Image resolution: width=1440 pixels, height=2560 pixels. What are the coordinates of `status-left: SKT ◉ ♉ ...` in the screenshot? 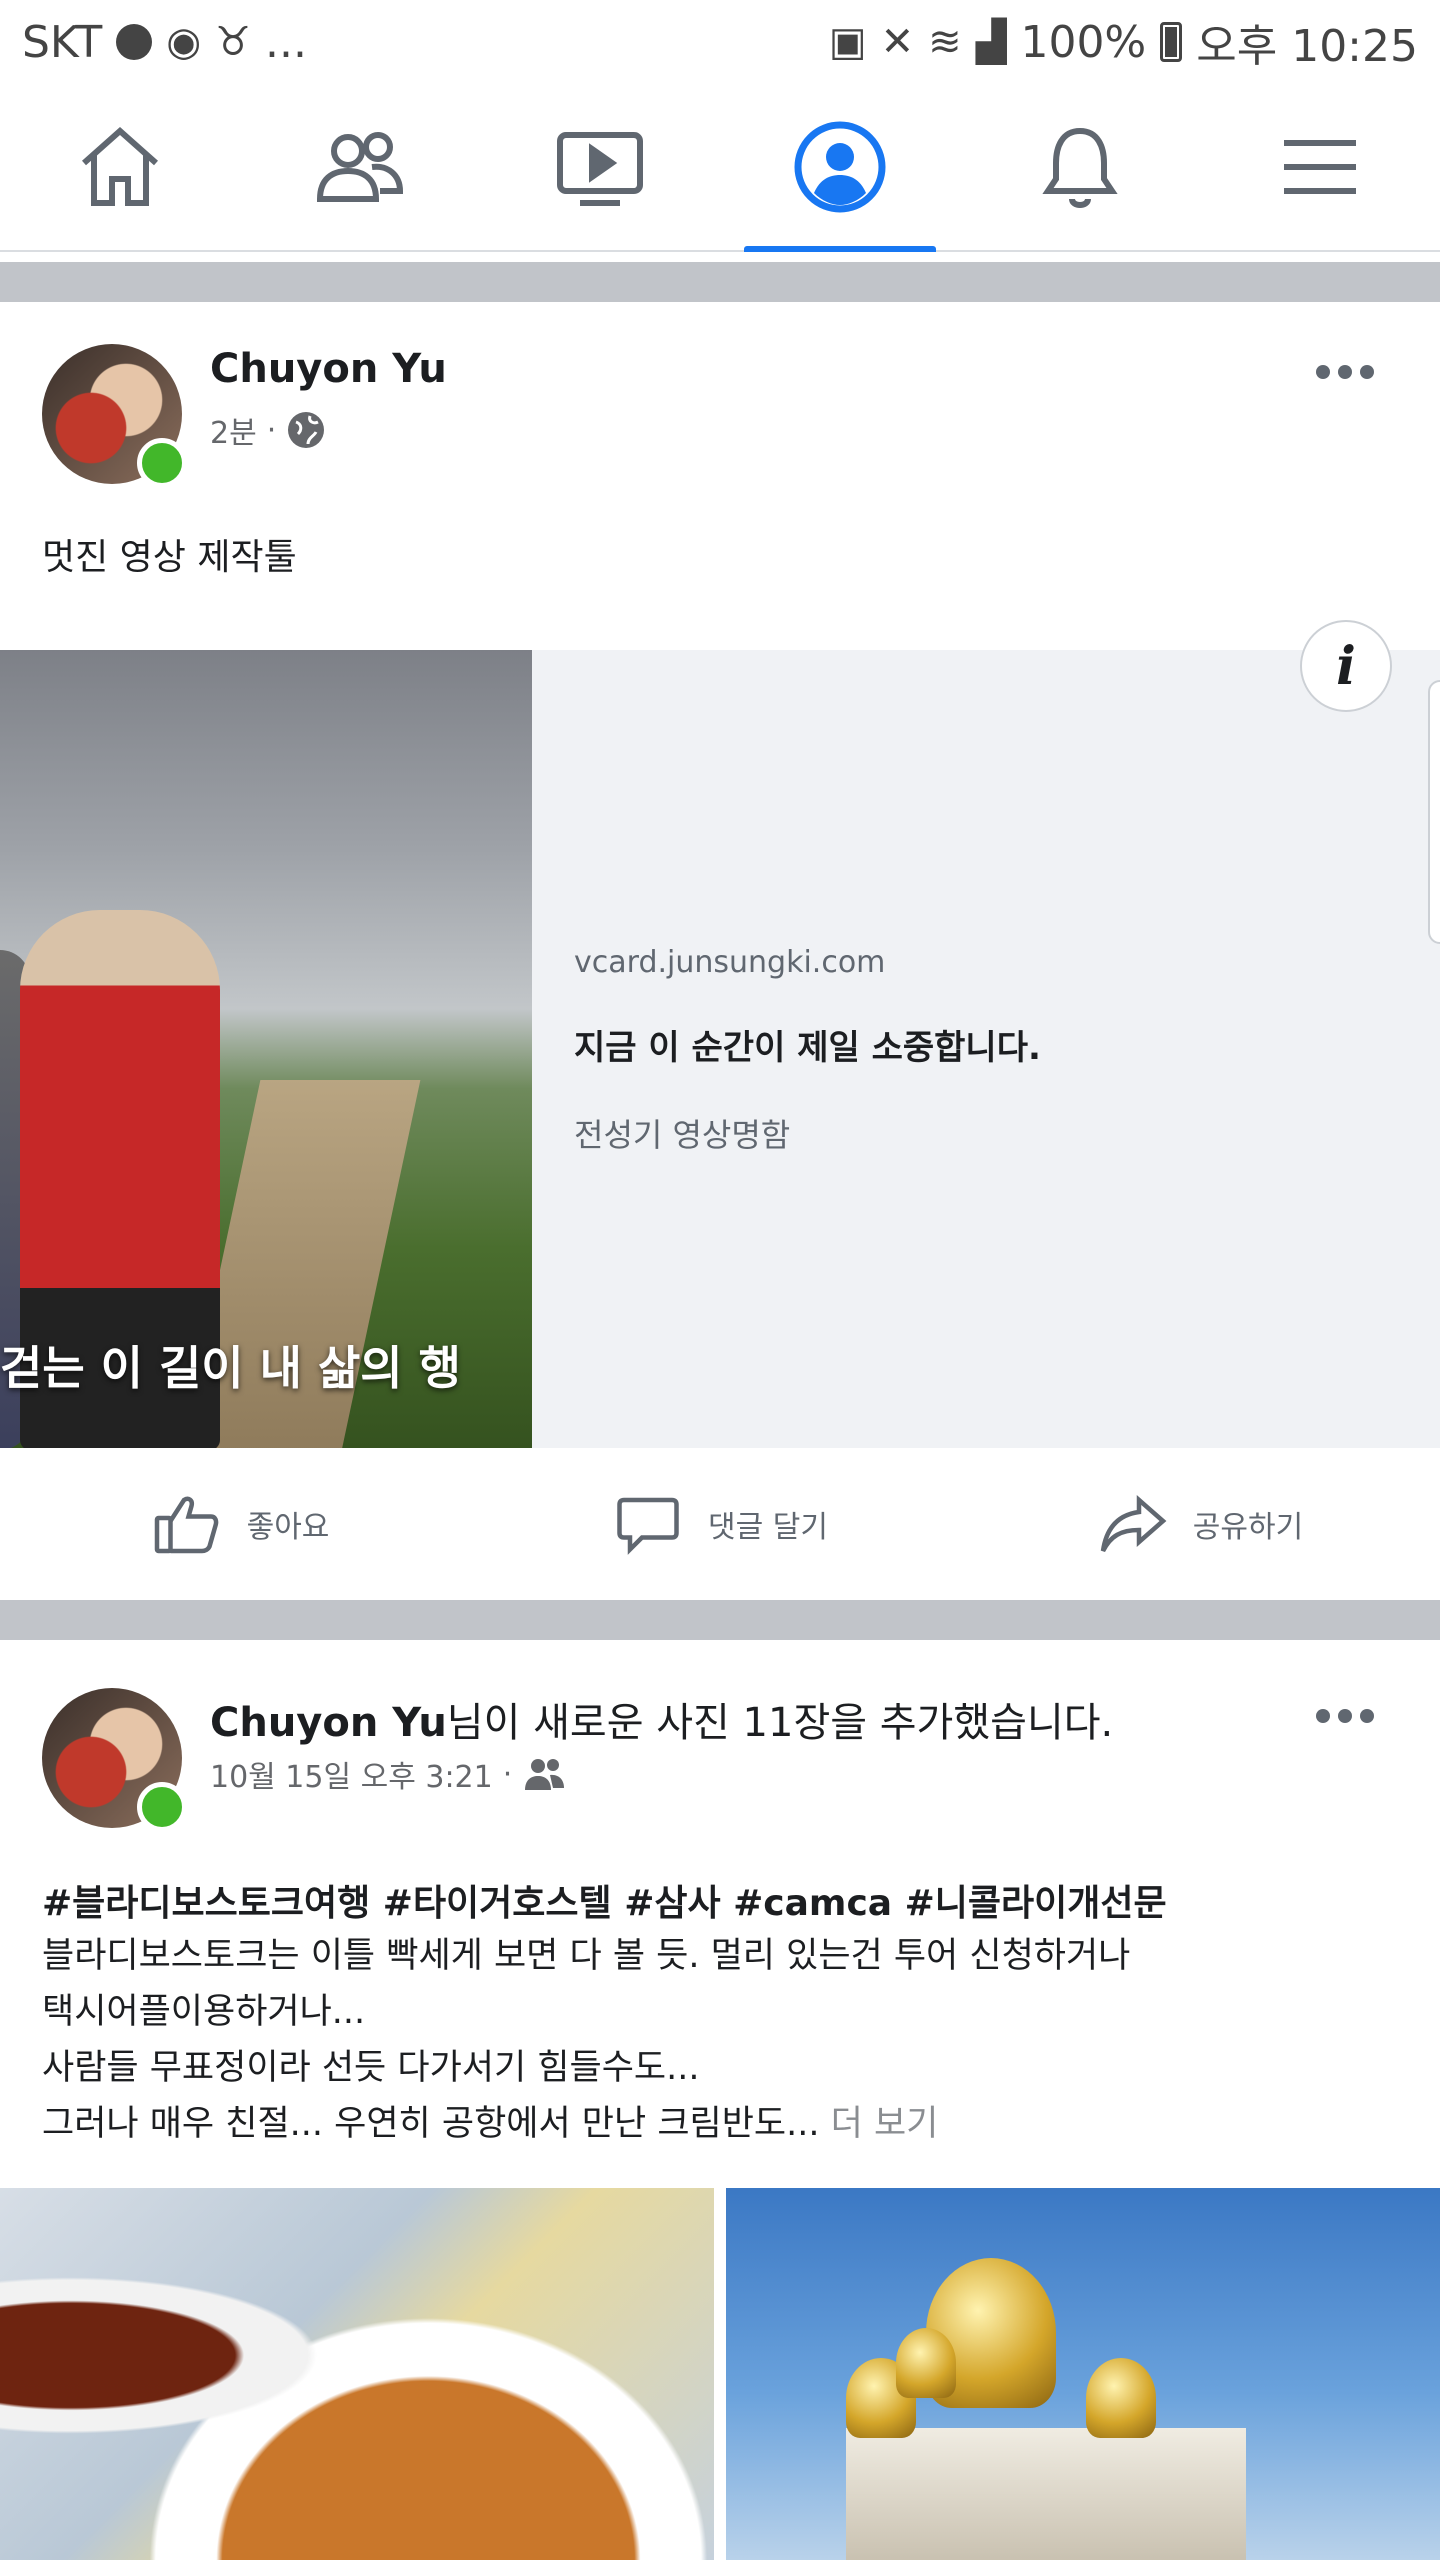 It's located at (164, 42).